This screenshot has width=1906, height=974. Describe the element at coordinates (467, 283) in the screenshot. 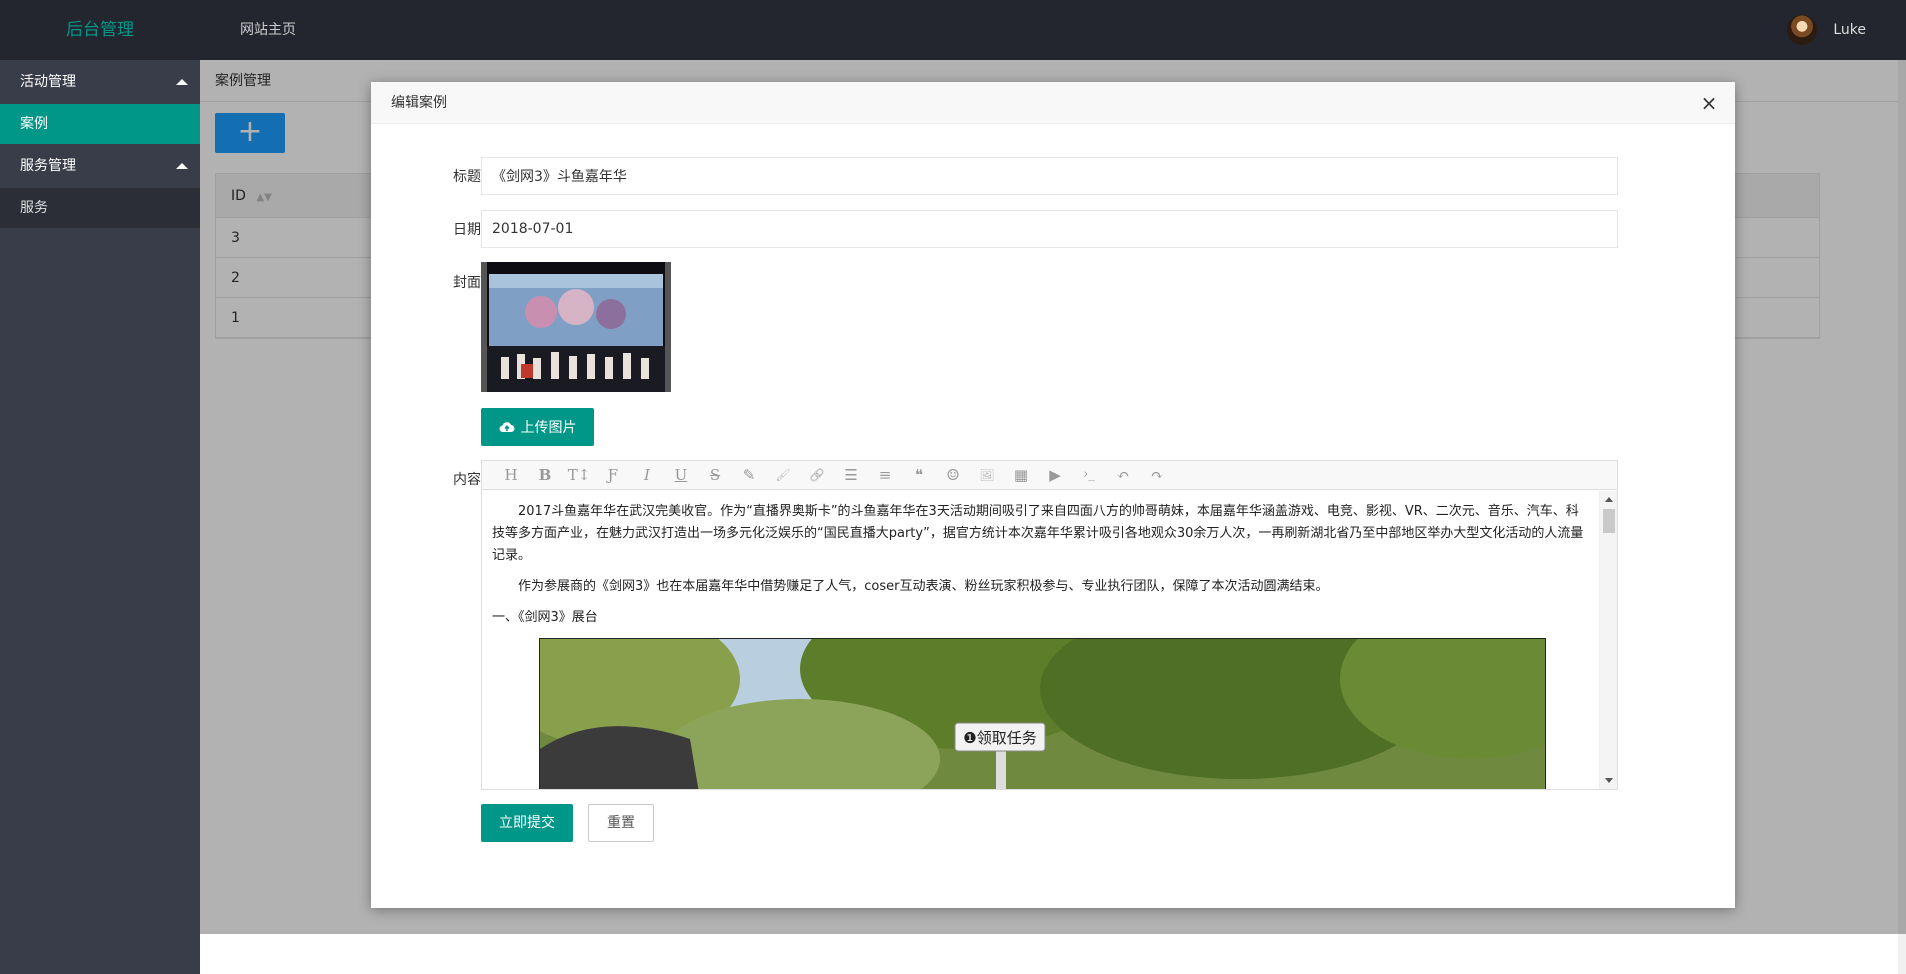

I see `cover-label: 封面` at that location.